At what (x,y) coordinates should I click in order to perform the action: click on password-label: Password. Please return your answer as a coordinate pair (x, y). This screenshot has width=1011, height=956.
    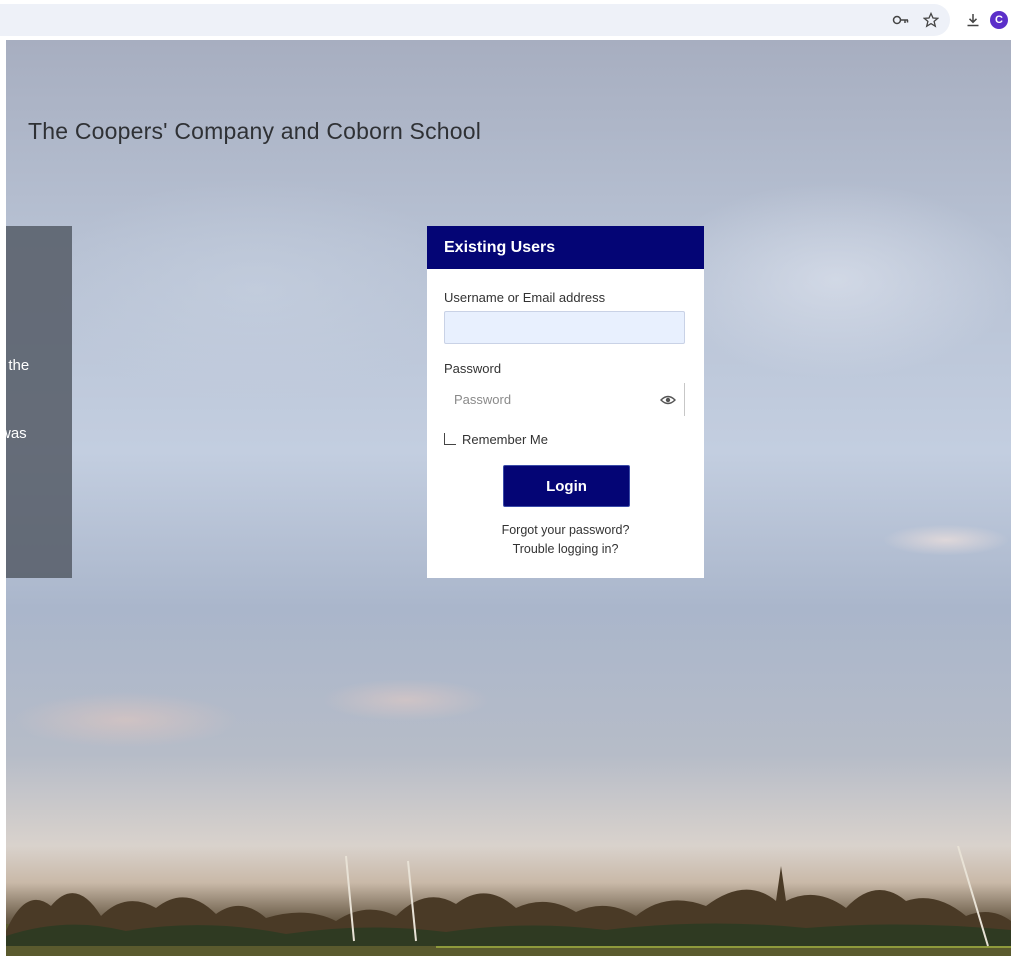
    Looking at the image, I should click on (473, 368).